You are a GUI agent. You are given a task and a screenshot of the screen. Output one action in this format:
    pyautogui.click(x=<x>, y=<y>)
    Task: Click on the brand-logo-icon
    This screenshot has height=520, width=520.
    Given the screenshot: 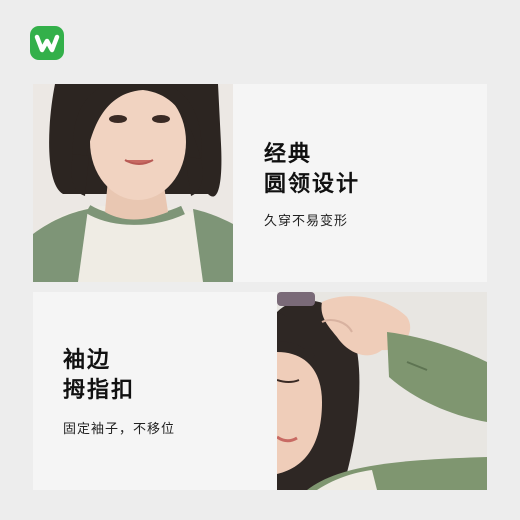 What is the action you would take?
    pyautogui.click(x=47, y=43)
    